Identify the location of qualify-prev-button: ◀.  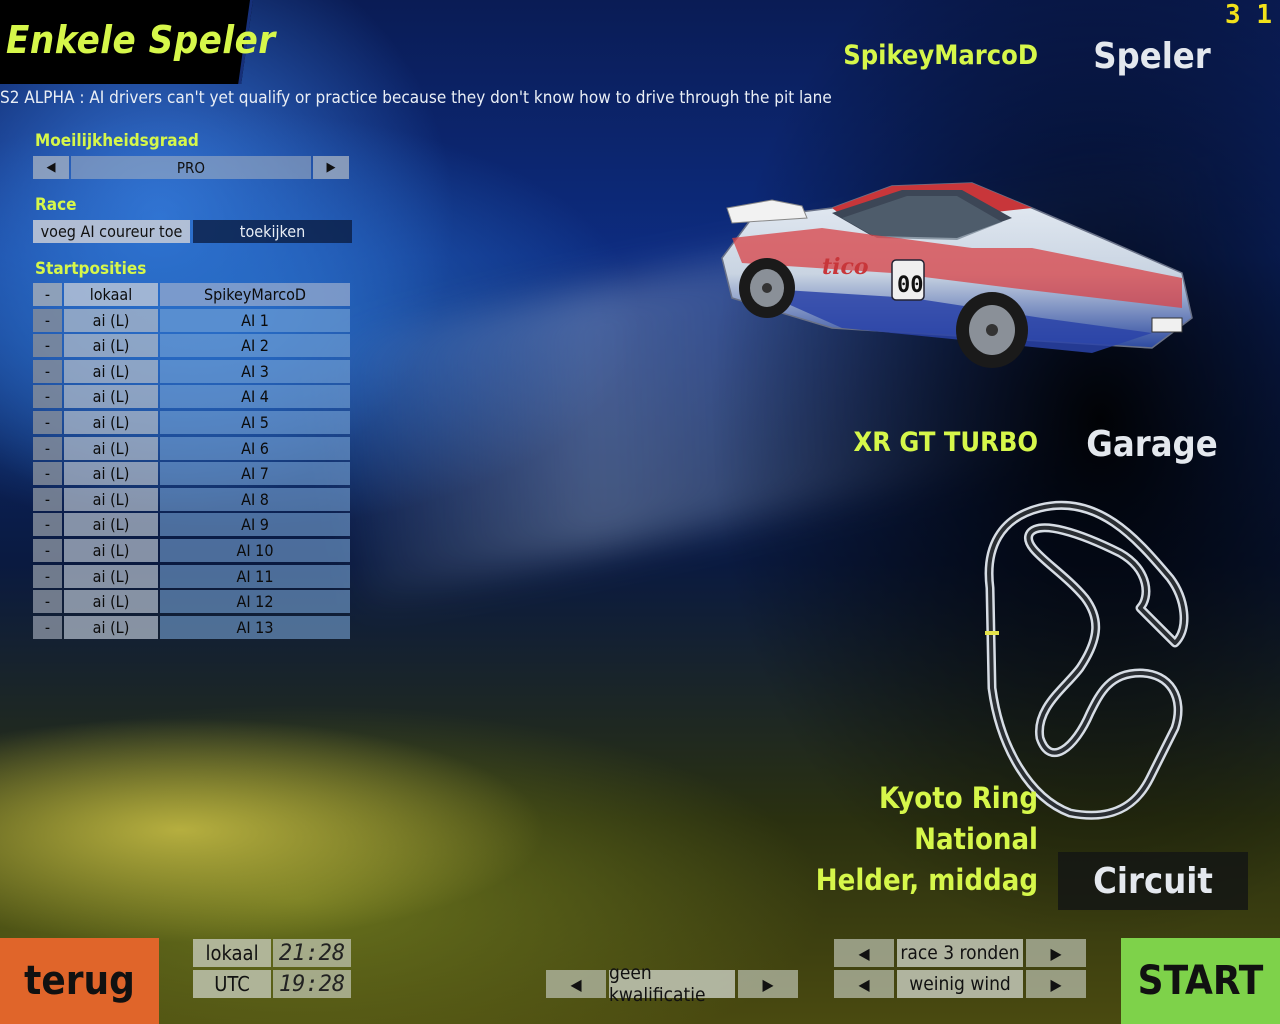
(576, 984).